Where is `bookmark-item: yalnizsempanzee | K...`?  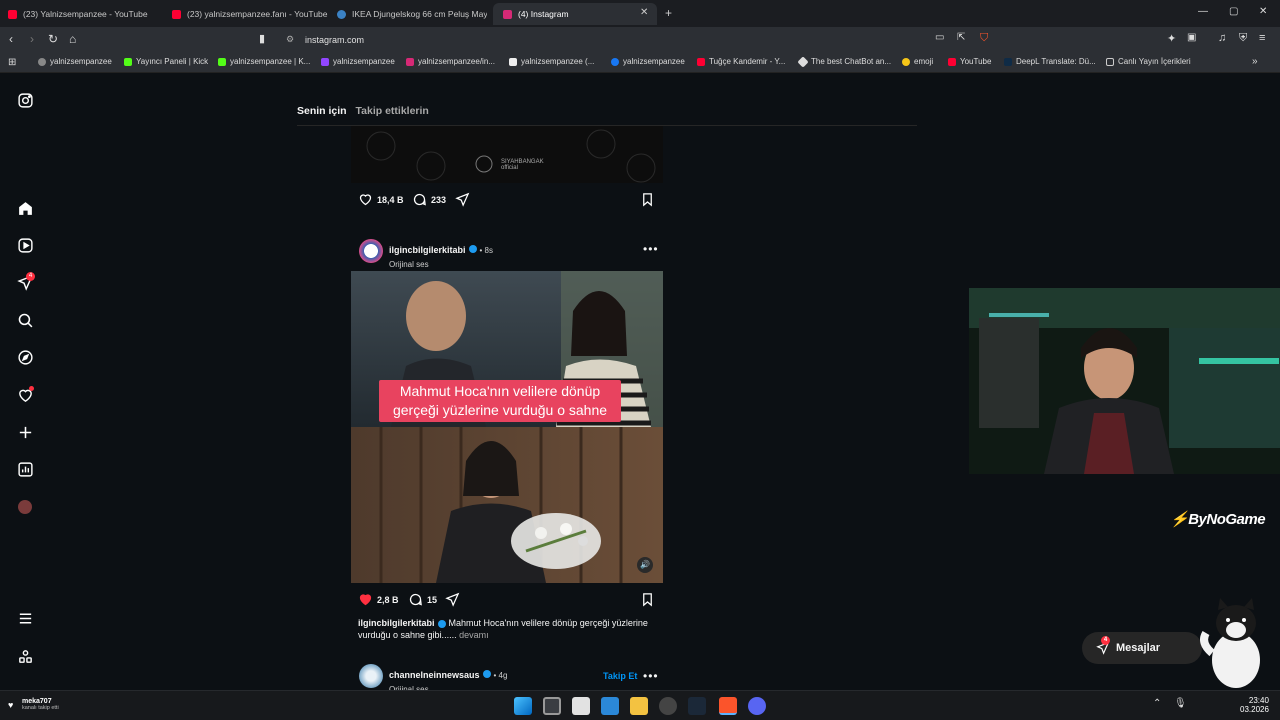
bookmark-item: yalnizsempanzee | K... is located at coordinates (264, 61).